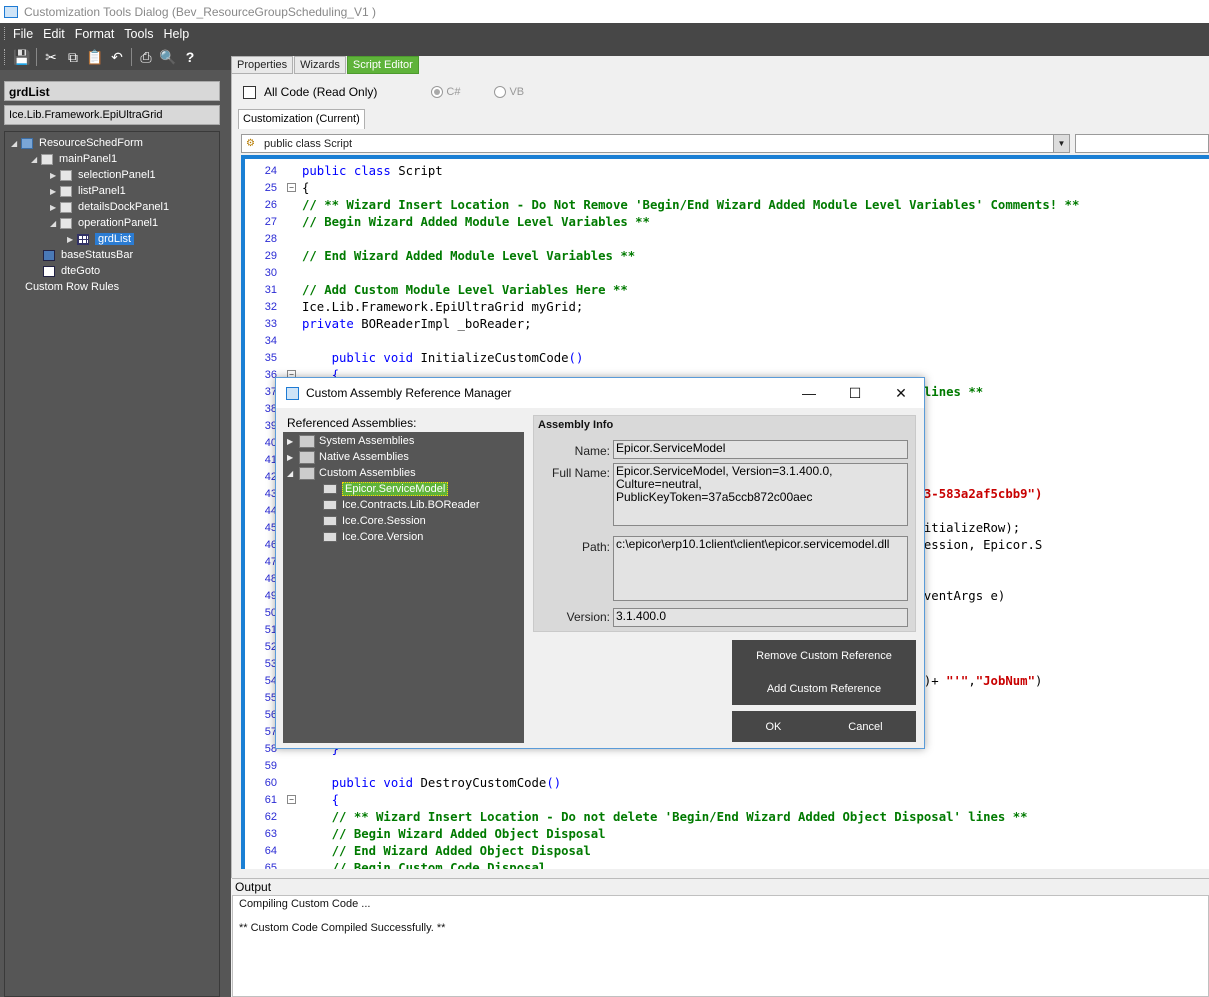 The height and width of the screenshot is (997, 1209). What do you see at coordinates (88, 255) in the screenshot?
I see `tree-item-basestatusbar: baseStatusBar` at bounding box center [88, 255].